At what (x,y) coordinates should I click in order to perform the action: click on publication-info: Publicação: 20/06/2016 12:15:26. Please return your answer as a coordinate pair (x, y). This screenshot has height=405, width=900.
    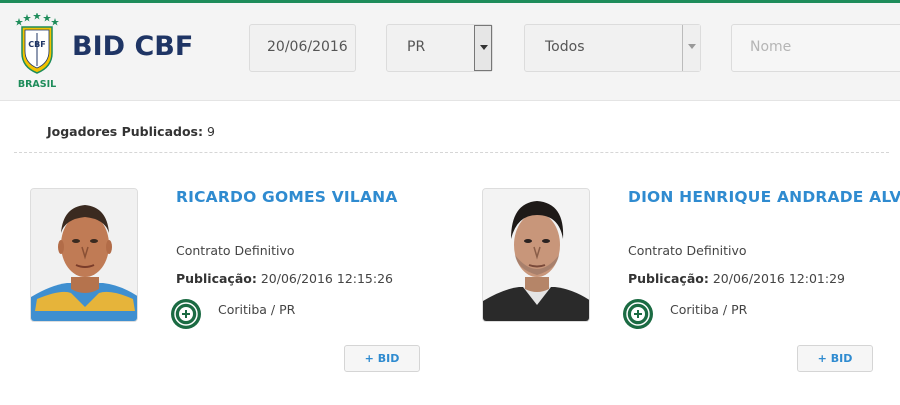
    Looking at the image, I should click on (284, 278).